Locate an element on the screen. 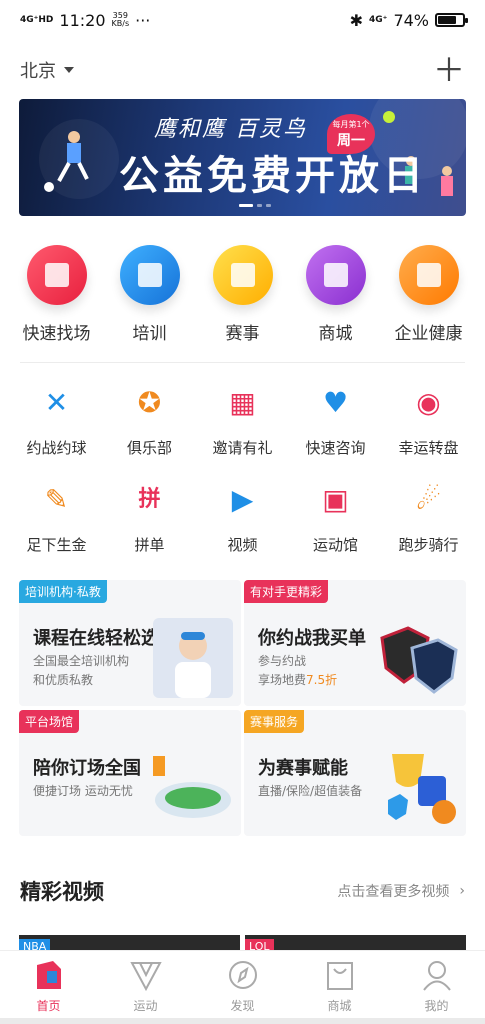 This screenshot has height=1024, width=485. trophy-icon is located at coordinates (422, 789).